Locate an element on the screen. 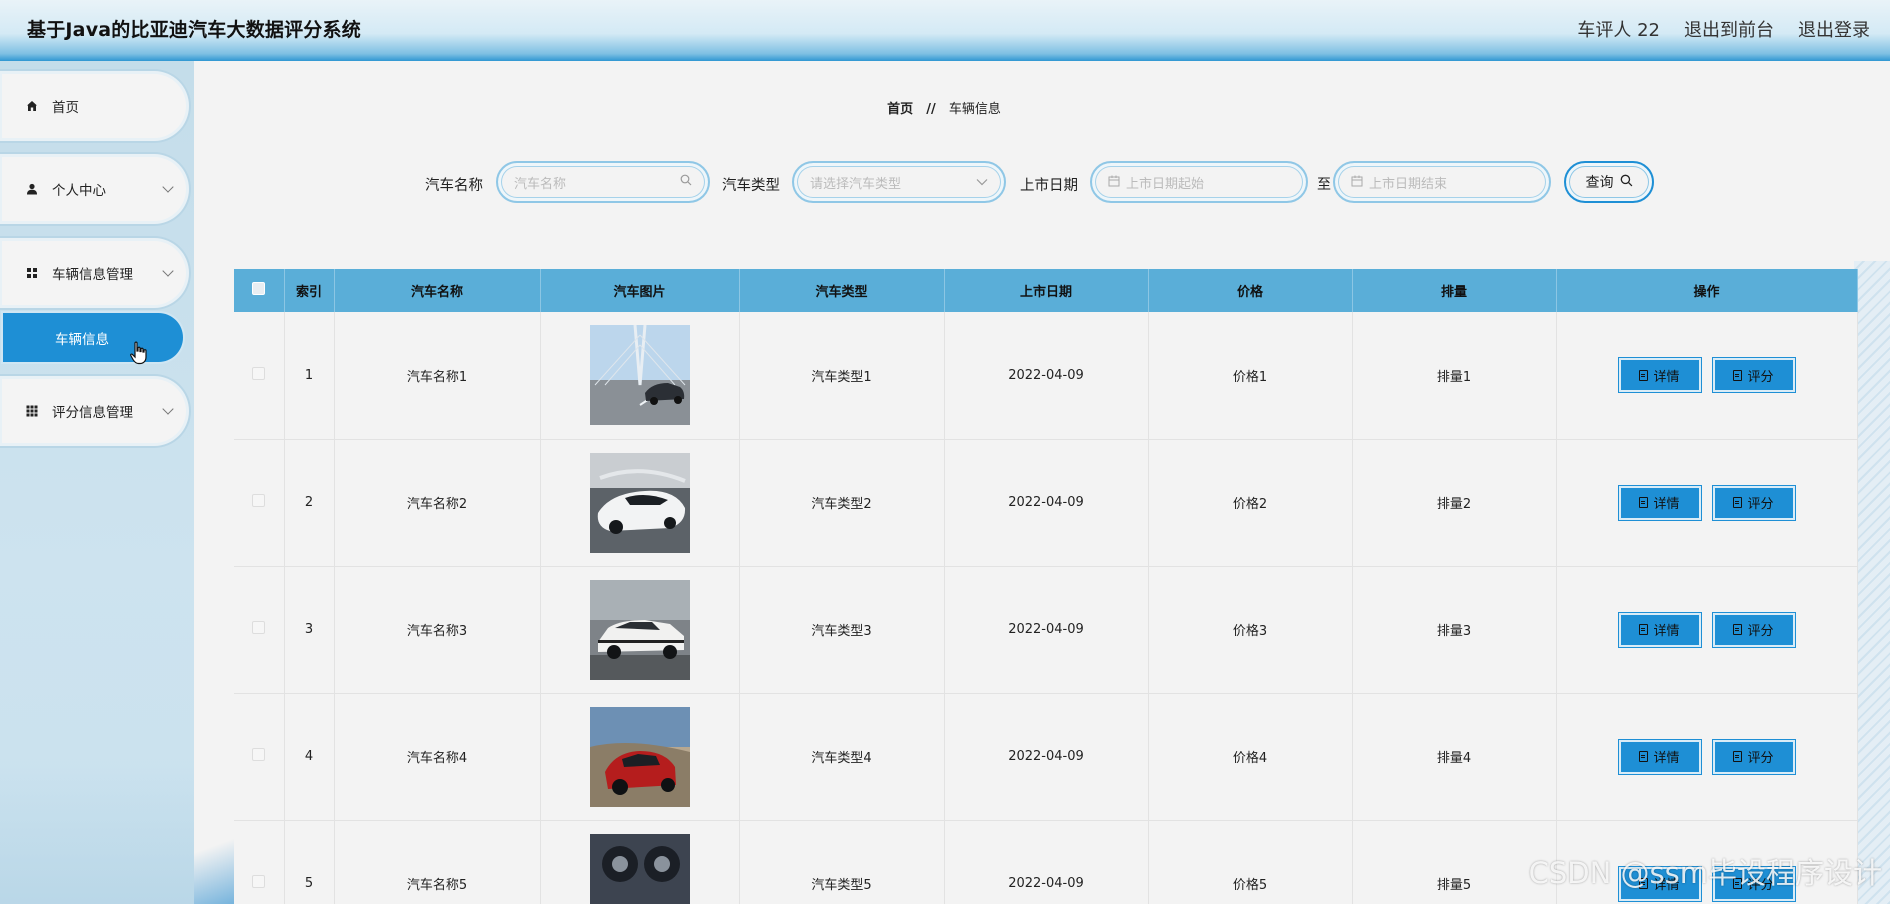  car-name-cell: 汽车名称4 is located at coordinates (437, 757).